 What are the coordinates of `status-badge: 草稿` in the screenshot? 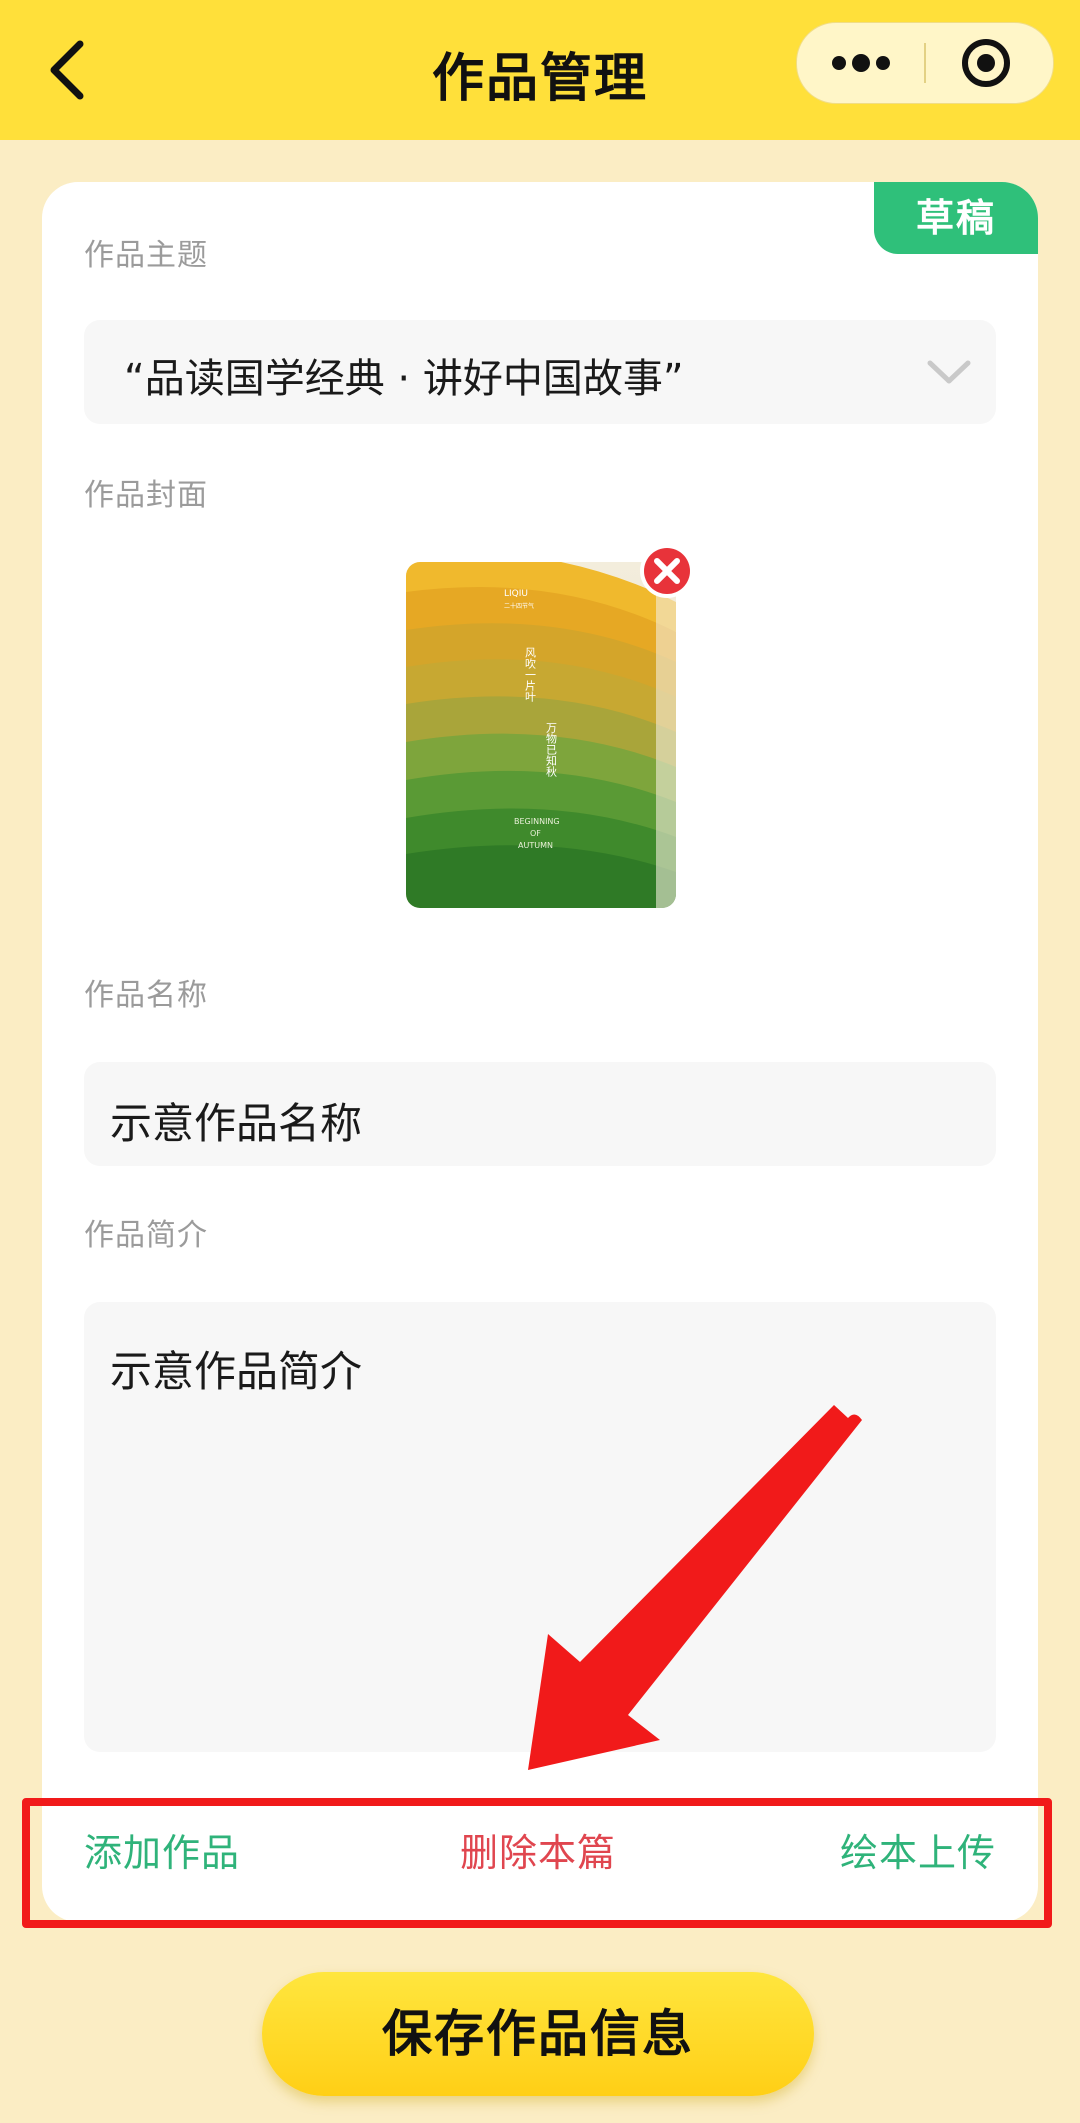 It's located at (956, 218).